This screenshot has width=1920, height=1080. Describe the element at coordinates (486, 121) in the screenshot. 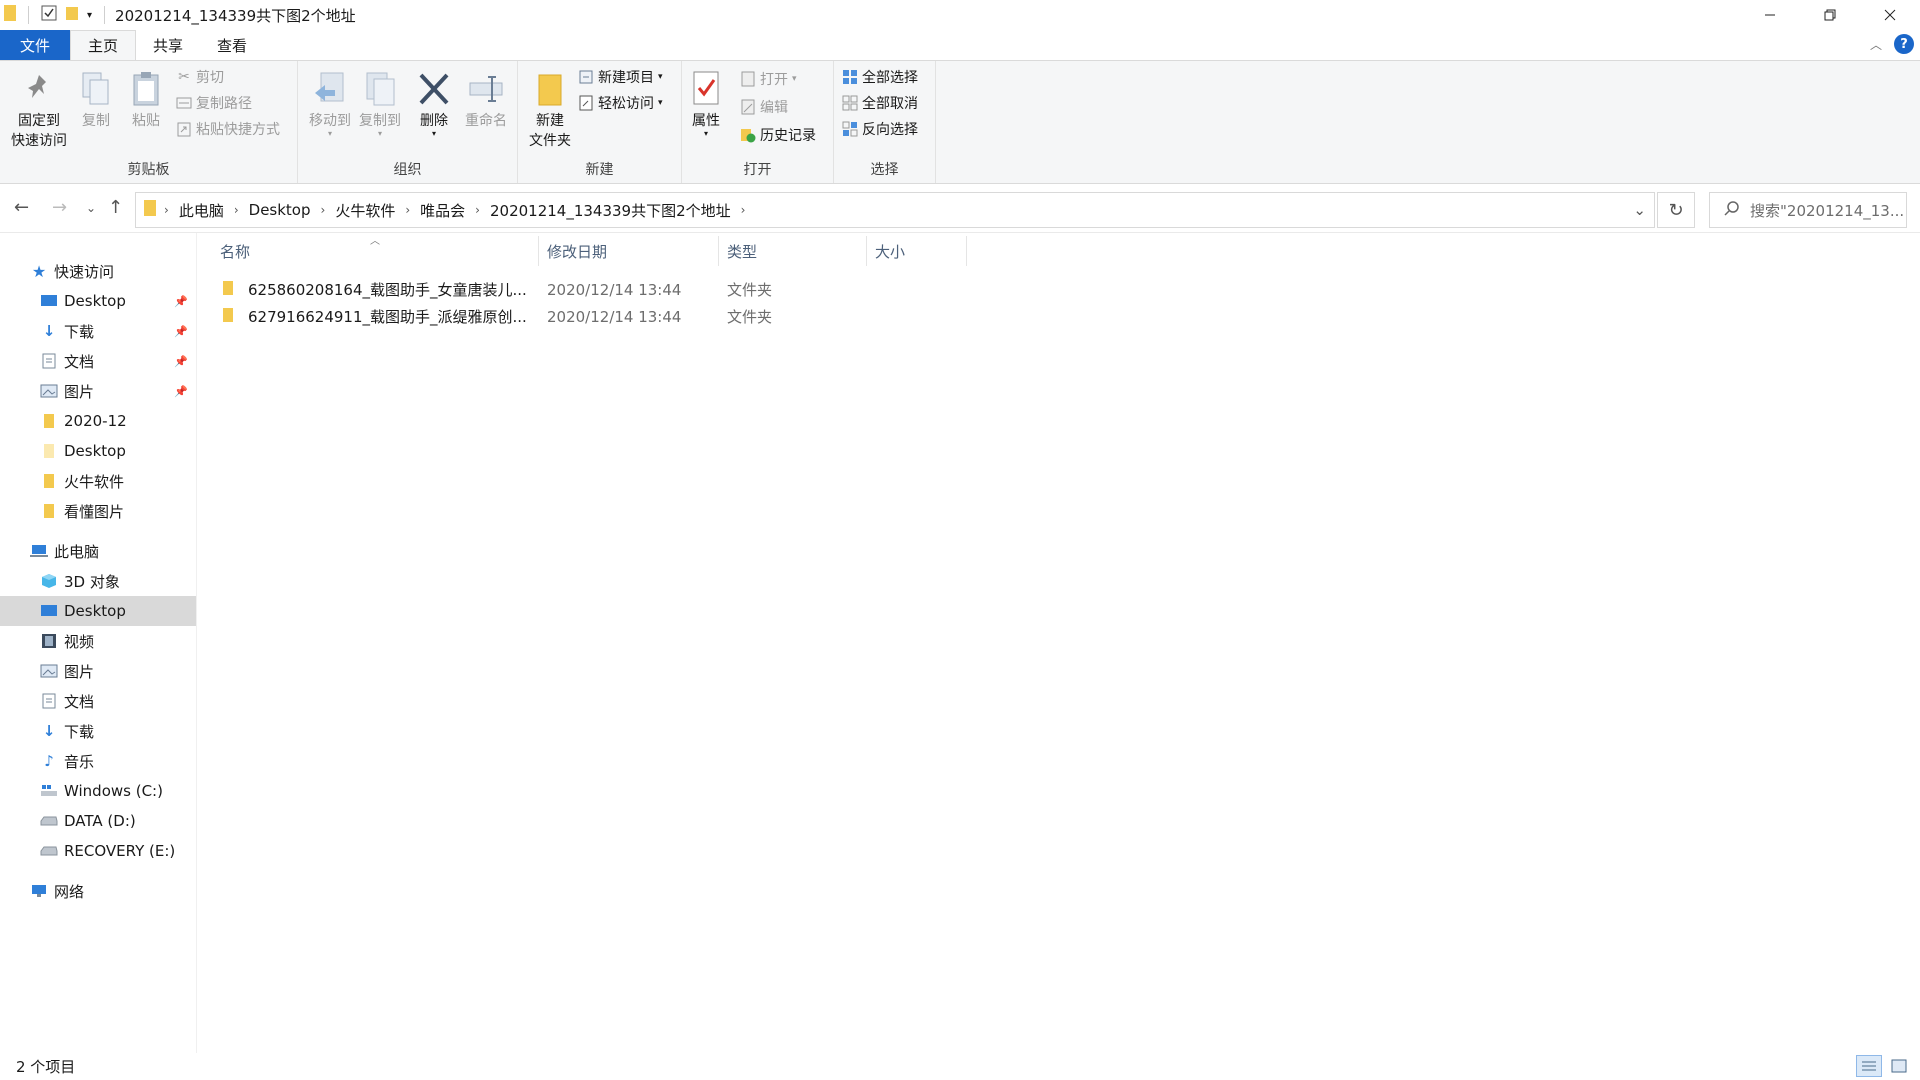

I see `rename-label: 重命名` at that location.